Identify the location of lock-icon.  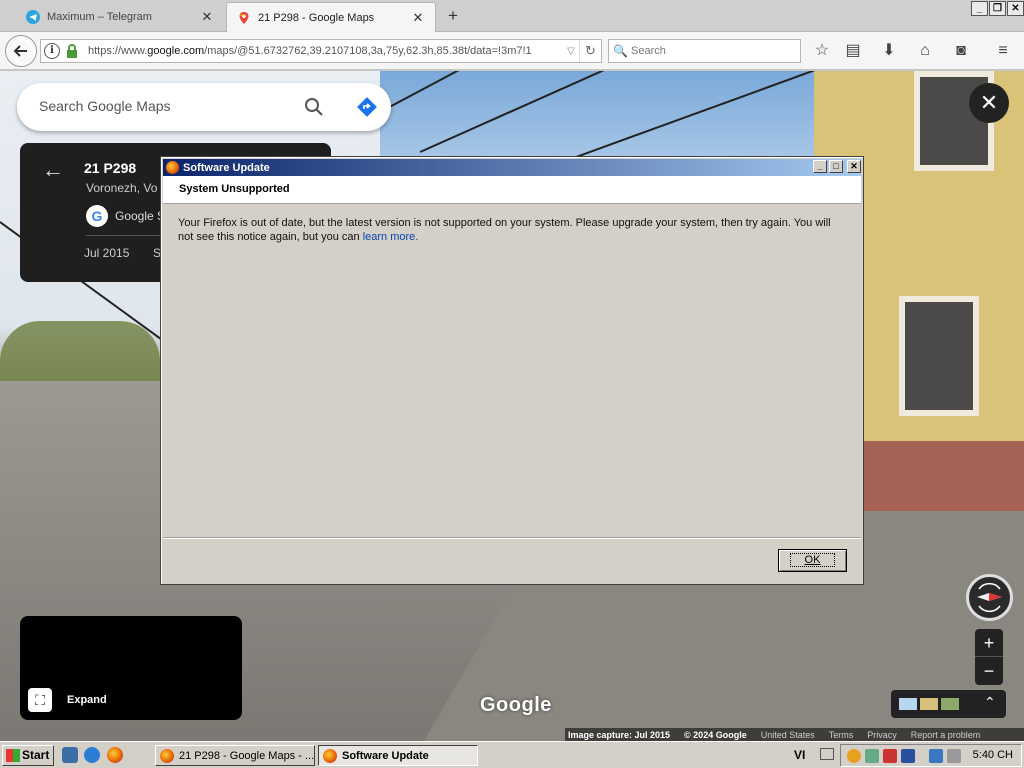
(72, 51).